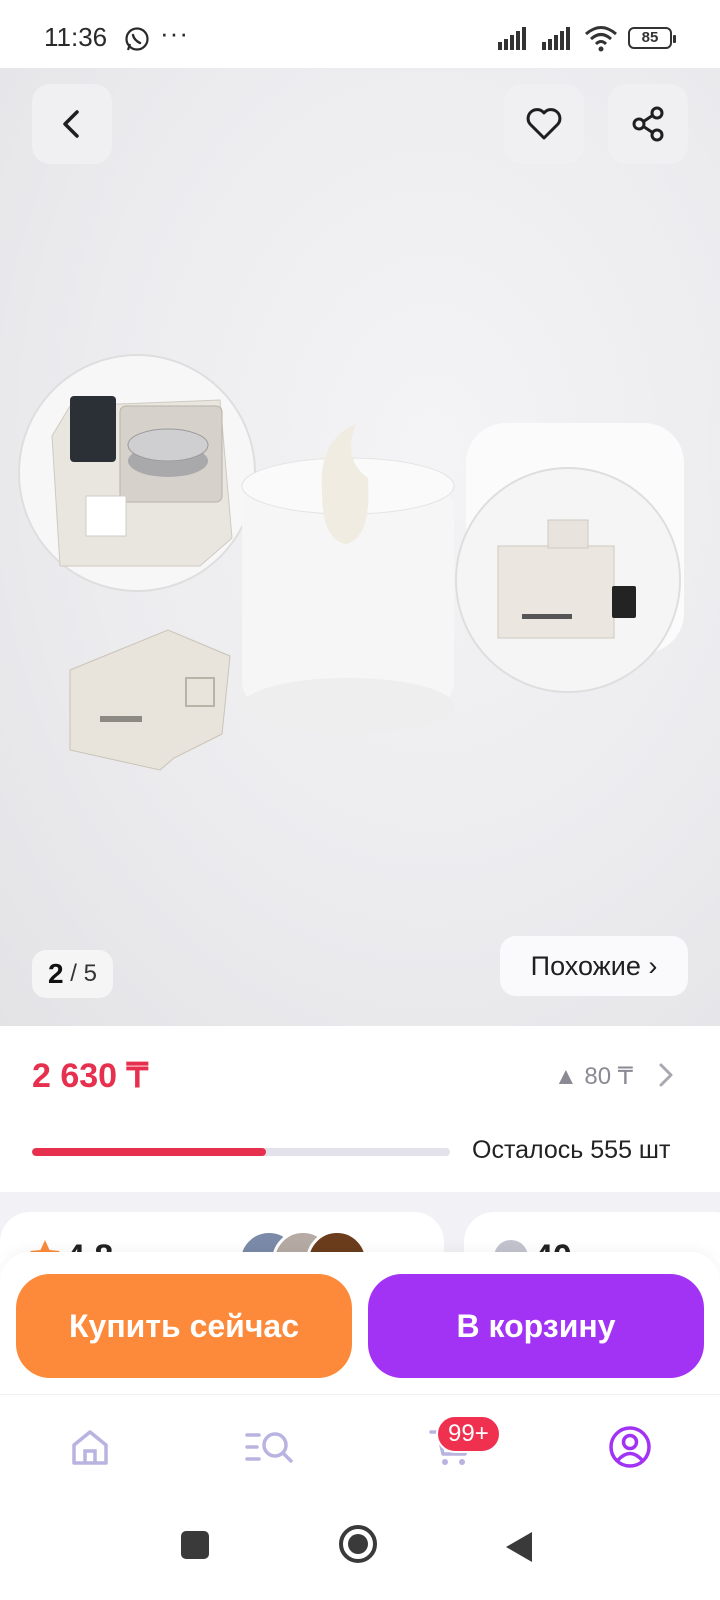 This screenshot has width=720, height=1600. What do you see at coordinates (519, 1547) in the screenshot?
I see `back-system-icon` at bounding box center [519, 1547].